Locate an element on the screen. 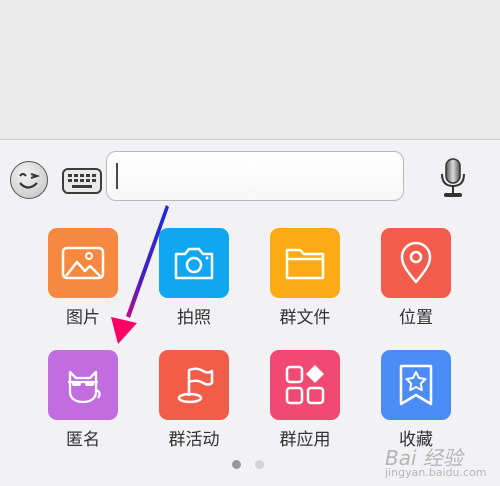 The height and width of the screenshot is (486, 500). app-camera: 拍照 is located at coordinates (194, 278).